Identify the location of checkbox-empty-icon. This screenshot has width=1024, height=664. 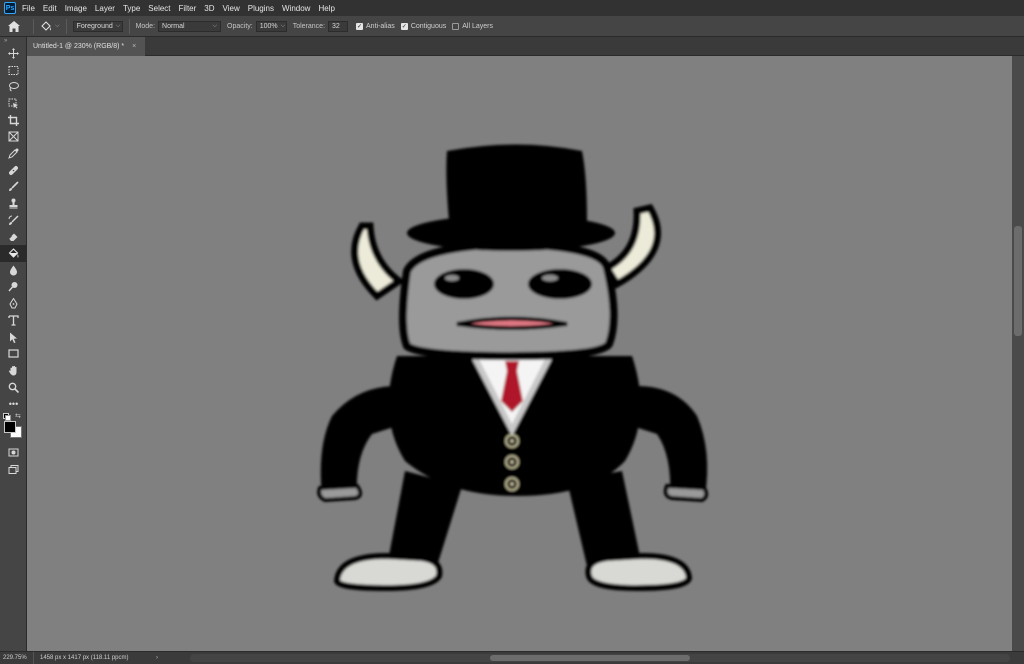
(456, 26).